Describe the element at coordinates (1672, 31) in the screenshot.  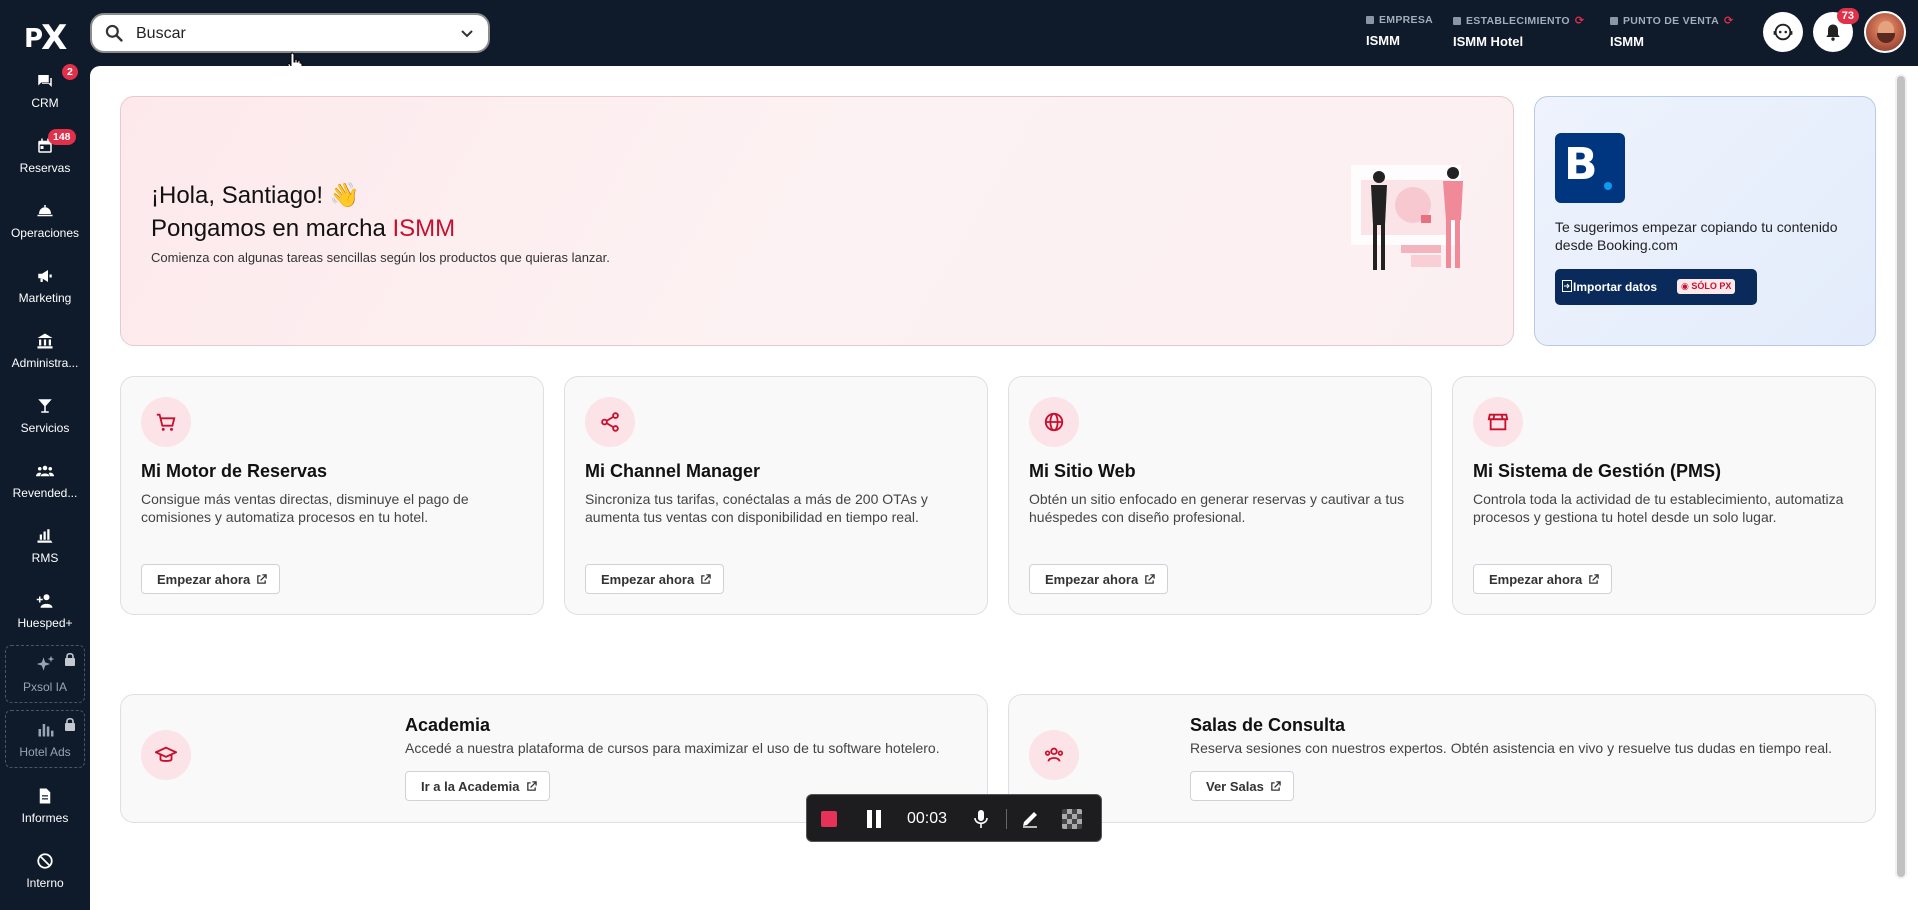
I see `punto-venta-selector: PUNTO DE VENTA ⟳ ISMM` at that location.